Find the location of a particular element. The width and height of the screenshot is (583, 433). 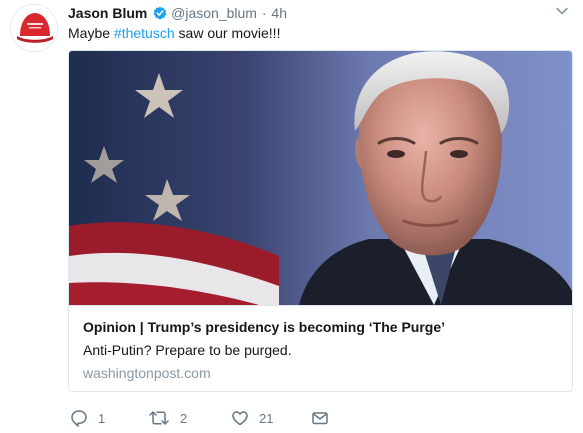

like-count: 21 is located at coordinates (266, 418).